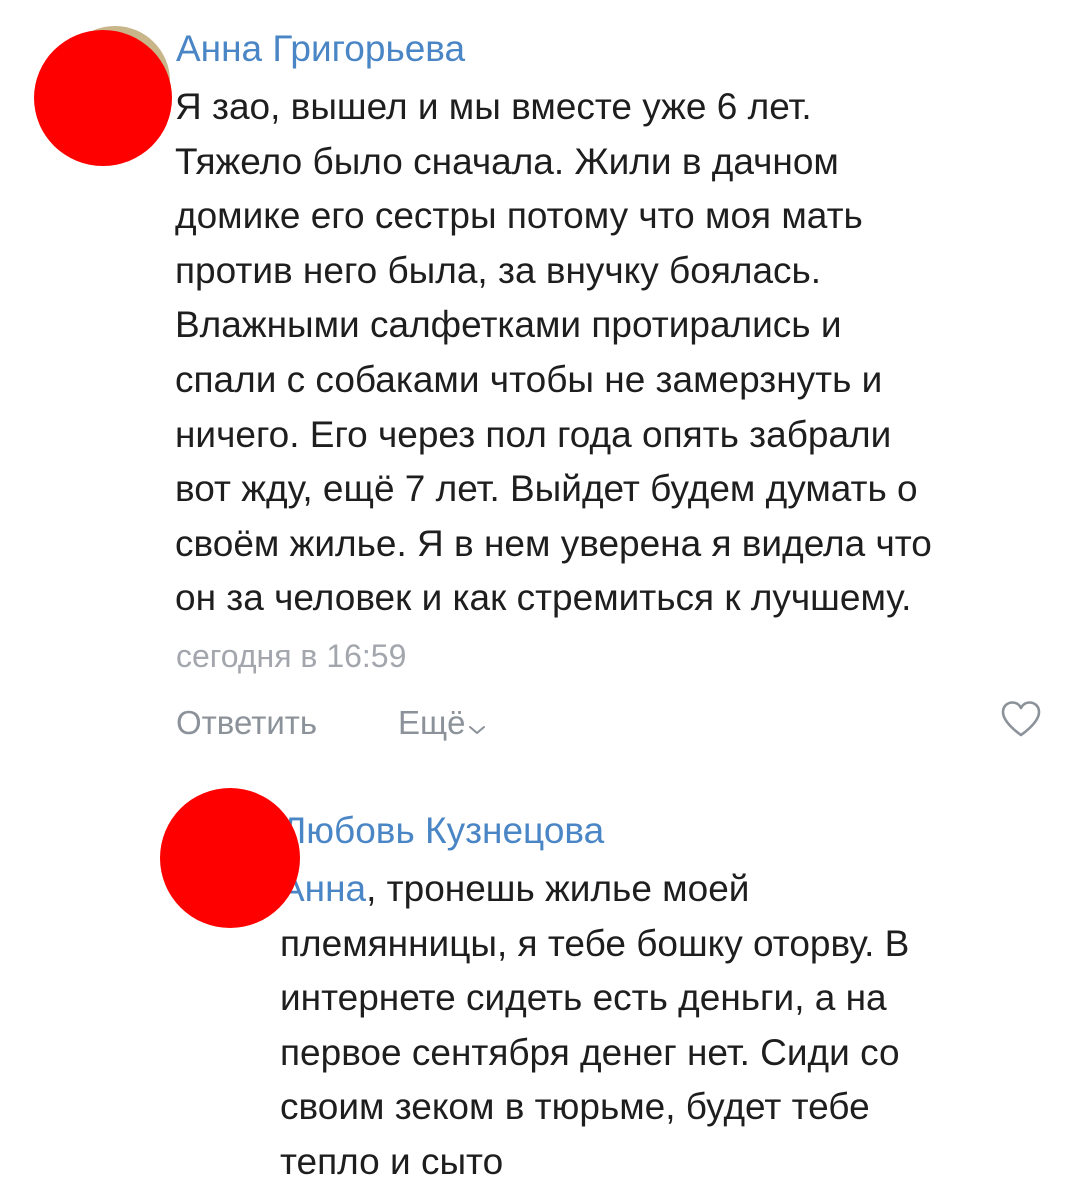  I want to click on comment-text-line: своим зеком в тюрьме, будет тебе, so click(575, 1107).